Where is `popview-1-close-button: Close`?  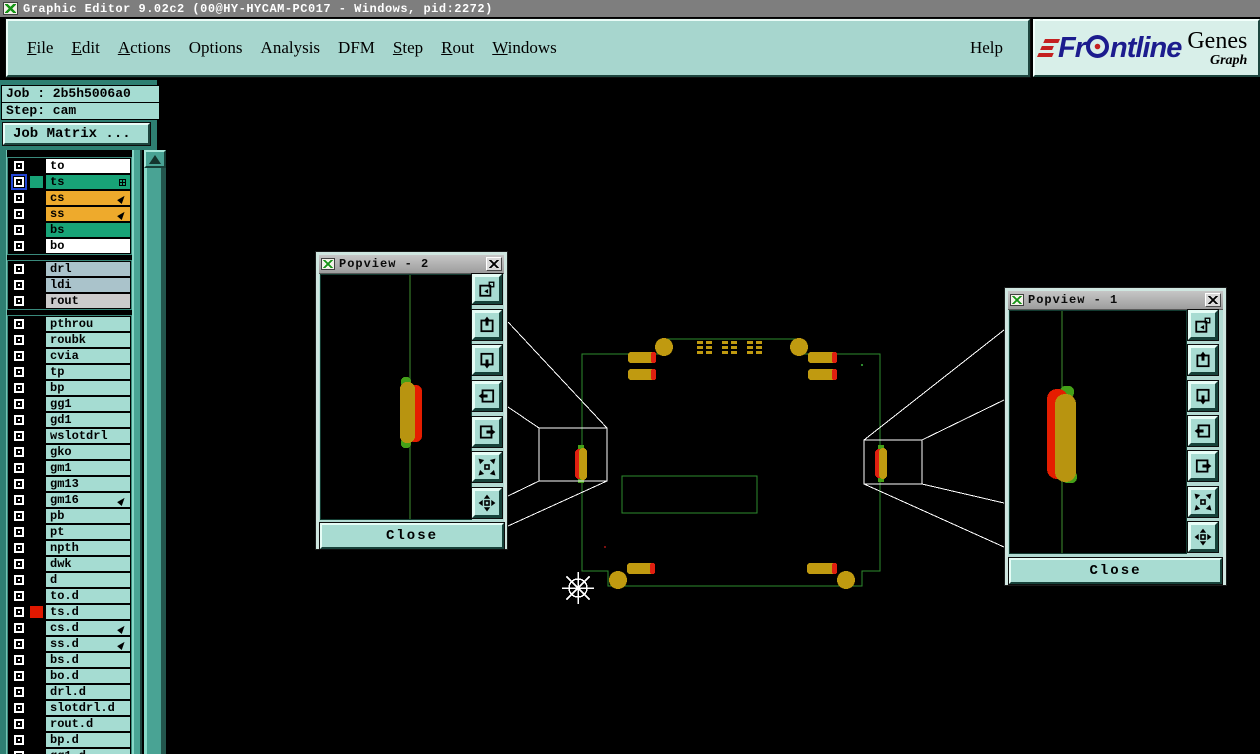
popview-1-close-button: Close is located at coordinates (1115, 571).